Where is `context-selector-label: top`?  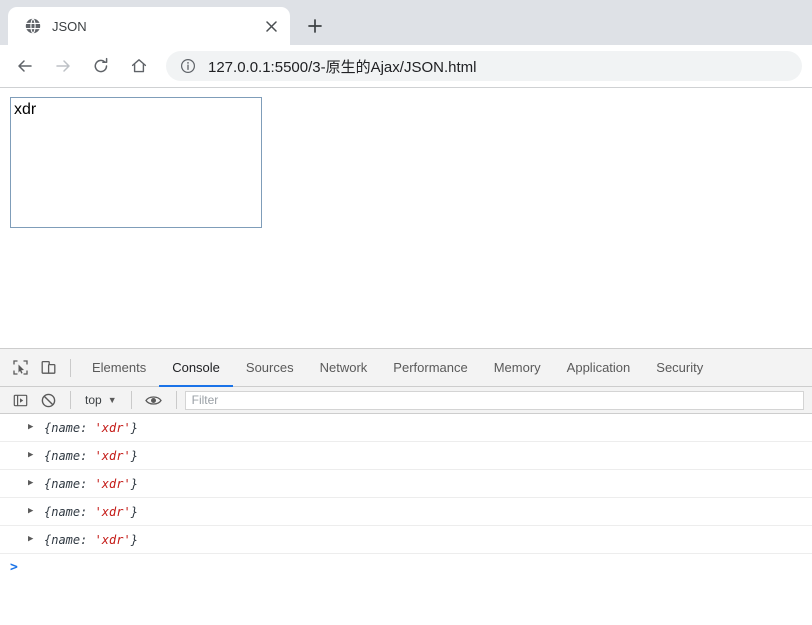
context-selector-label: top is located at coordinates (93, 400).